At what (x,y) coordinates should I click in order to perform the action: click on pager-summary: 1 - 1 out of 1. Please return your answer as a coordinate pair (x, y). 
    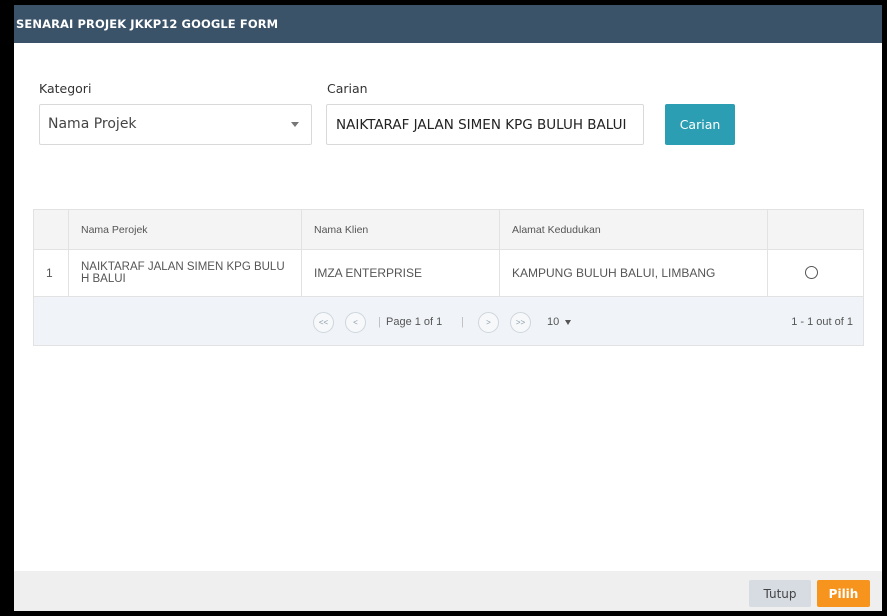
    Looking at the image, I should click on (822, 322).